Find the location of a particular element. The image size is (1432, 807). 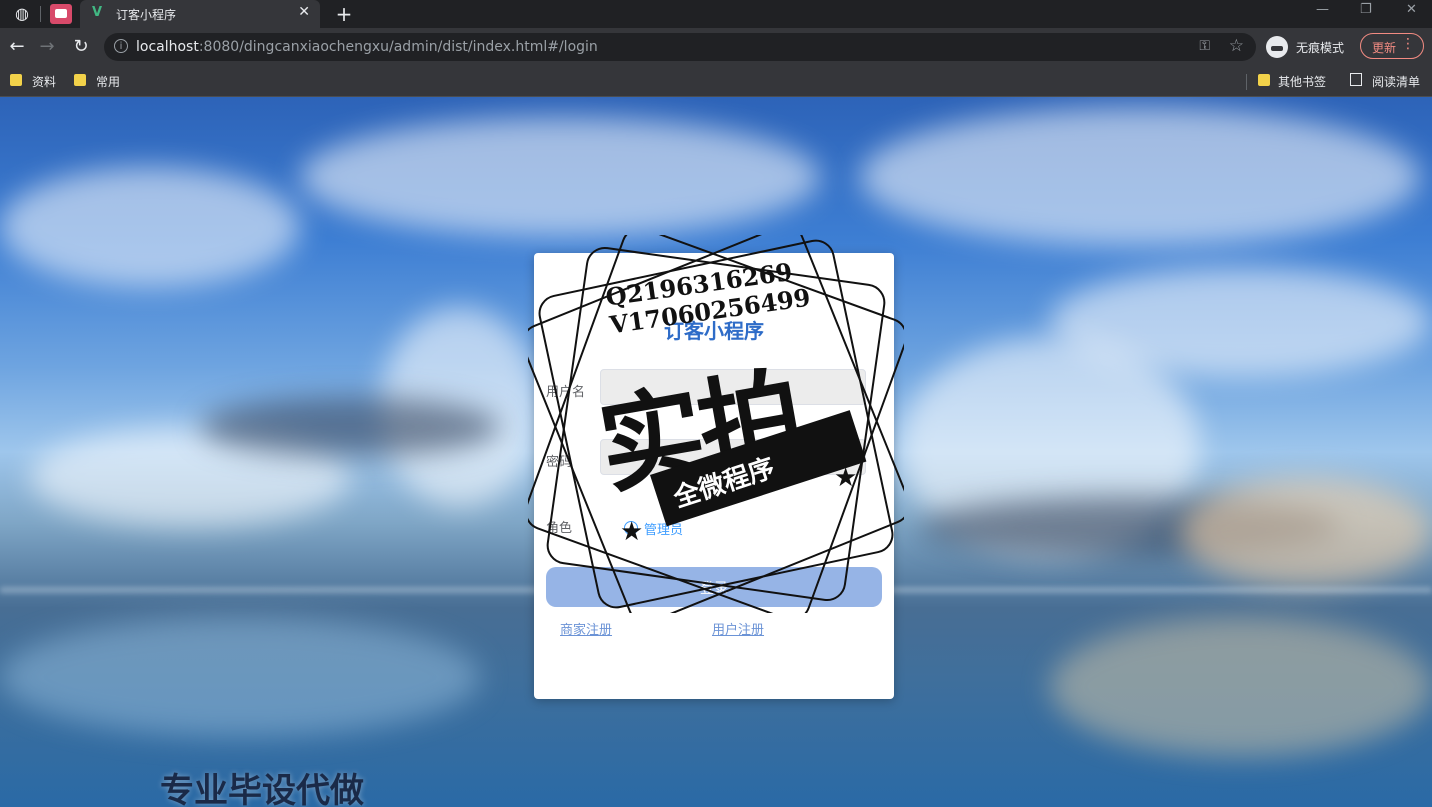

more-menu-icon: ⋮ is located at coordinates (1408, 44).